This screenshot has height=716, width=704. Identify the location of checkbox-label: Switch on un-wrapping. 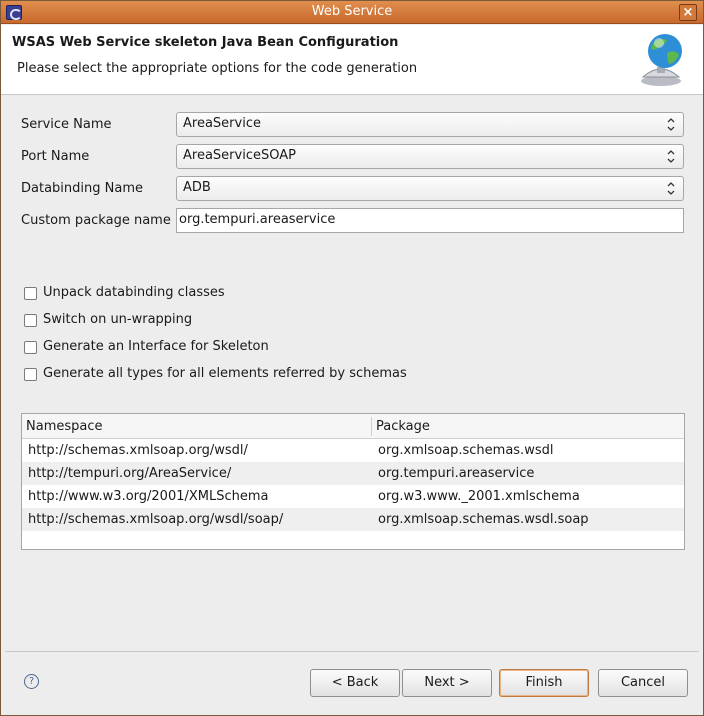
(118, 319).